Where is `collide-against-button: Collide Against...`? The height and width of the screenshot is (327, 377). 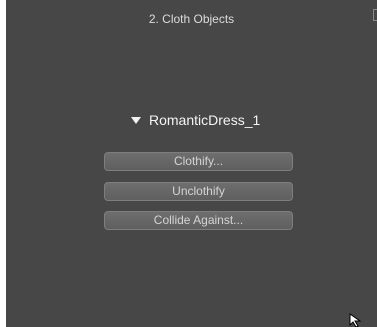 collide-against-button: Collide Against... is located at coordinates (198, 220).